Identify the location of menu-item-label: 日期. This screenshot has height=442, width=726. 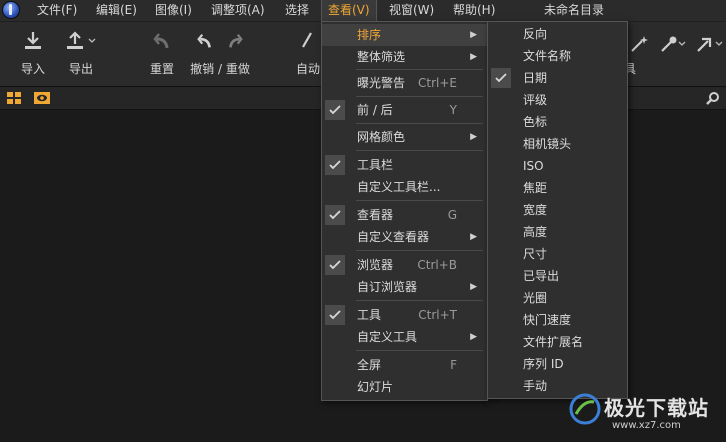
(535, 78).